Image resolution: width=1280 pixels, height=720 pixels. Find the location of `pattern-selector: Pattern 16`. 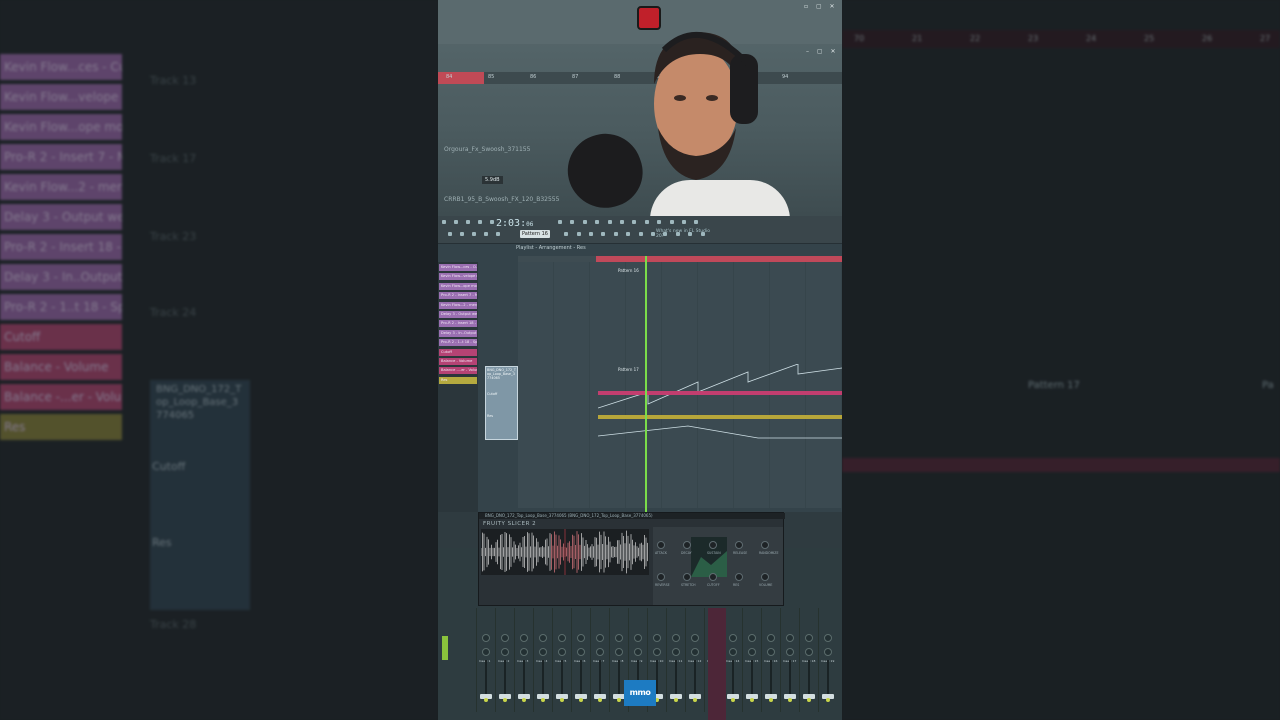

pattern-selector: Pattern 16 is located at coordinates (535, 234).